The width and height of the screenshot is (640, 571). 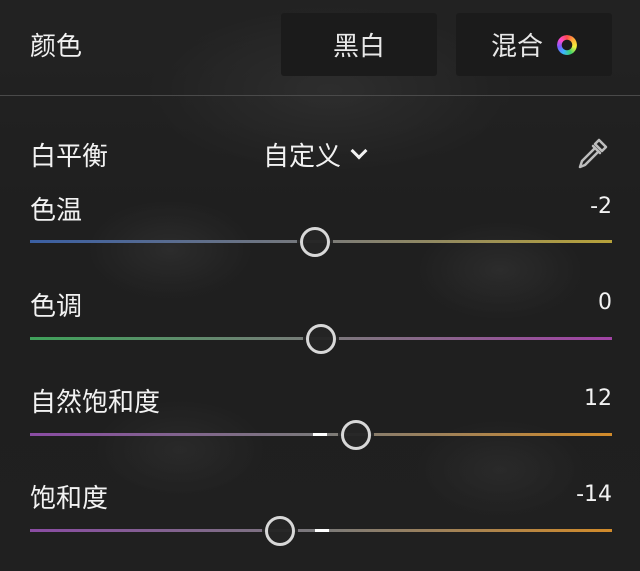 What do you see at coordinates (302, 157) in the screenshot?
I see `white-balance-preset-value: 自定义` at bounding box center [302, 157].